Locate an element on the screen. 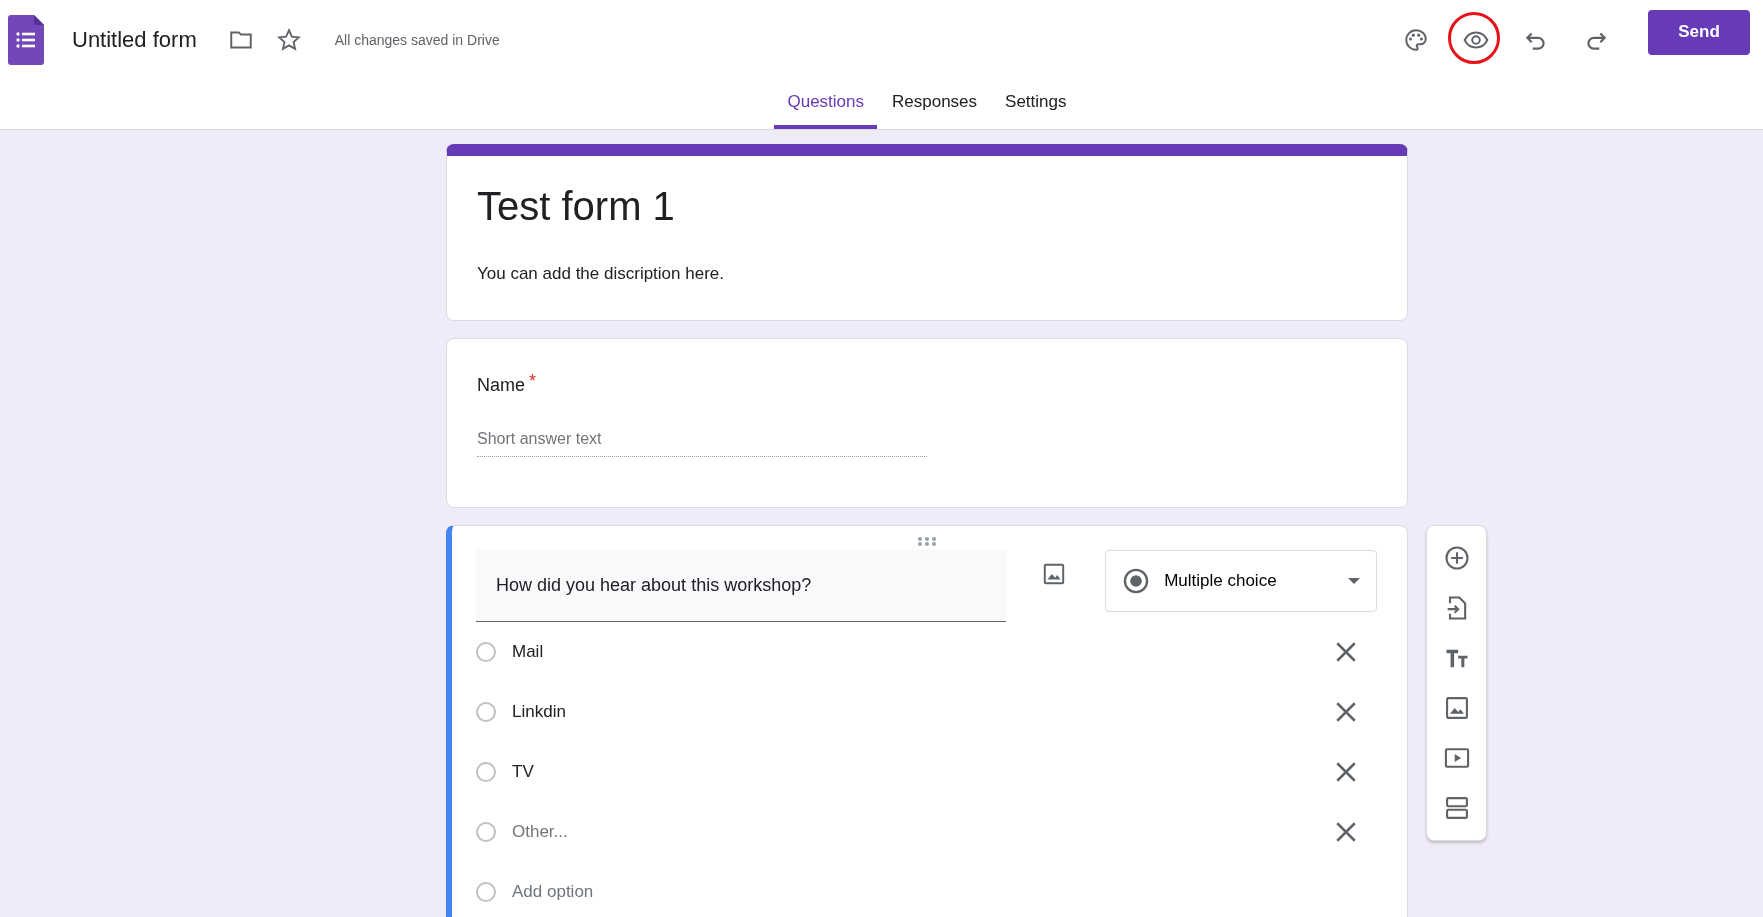  forms-logo-icon is located at coordinates (26, 40).